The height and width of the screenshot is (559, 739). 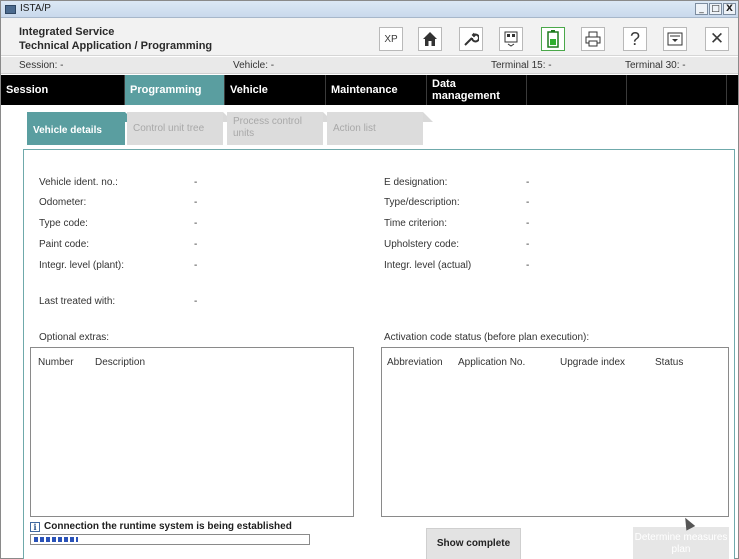 What do you see at coordinates (35, 527) in the screenshot?
I see `info-icon: i` at bounding box center [35, 527].